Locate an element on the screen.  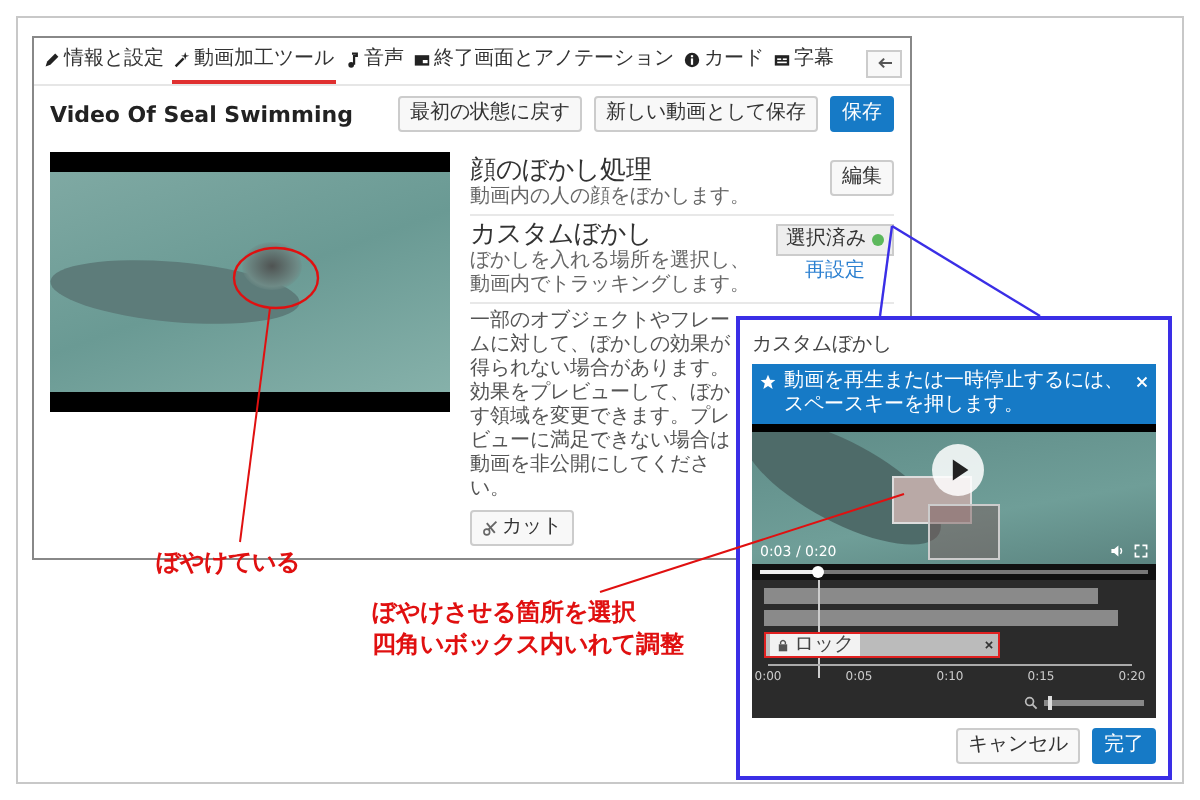
progress-thumb is located at coordinates (818, 572).